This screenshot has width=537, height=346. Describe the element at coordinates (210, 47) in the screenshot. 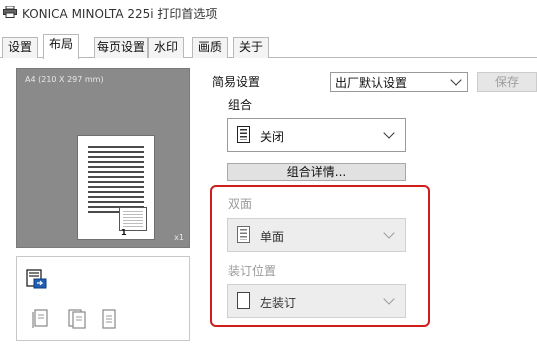

I see `tab-quality: 画质` at that location.